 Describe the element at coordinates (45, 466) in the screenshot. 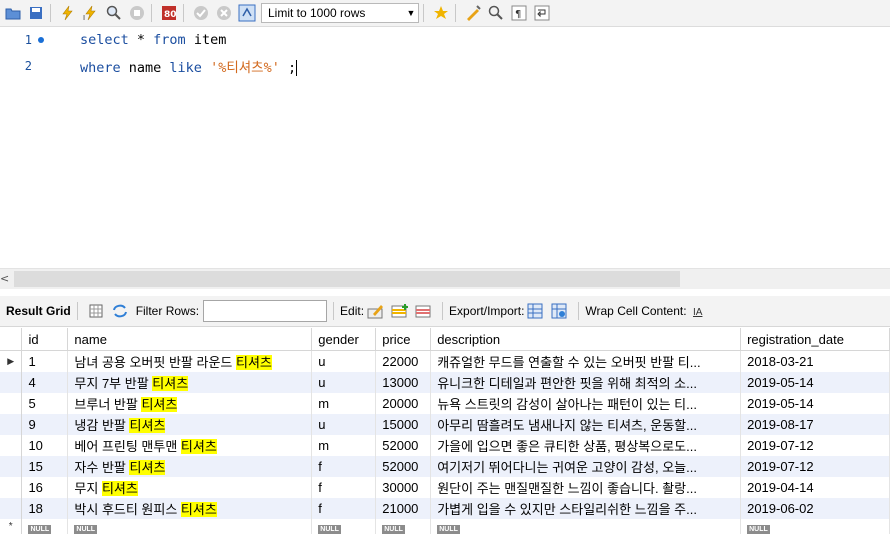

I see `cell-id: 15` at that location.